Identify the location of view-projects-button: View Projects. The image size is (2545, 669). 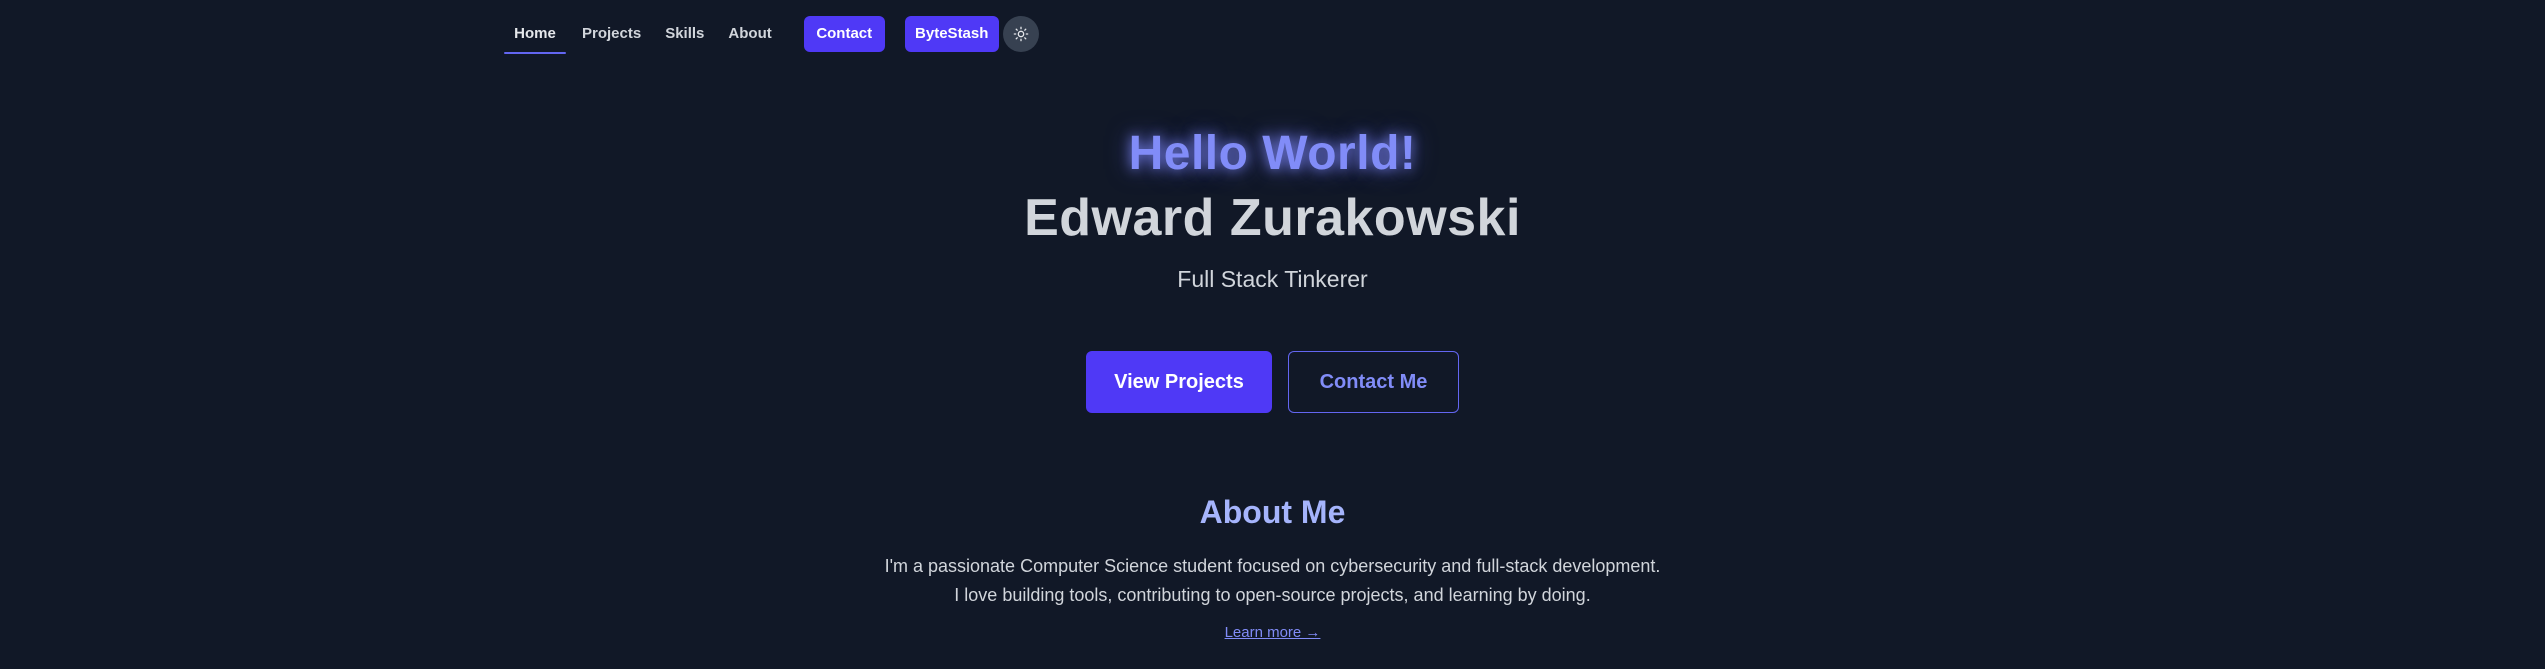
(1179, 382).